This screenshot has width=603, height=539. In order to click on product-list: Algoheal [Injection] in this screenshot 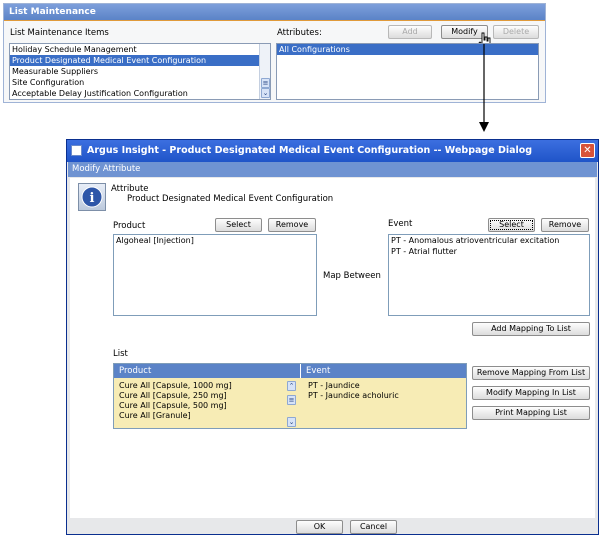, I will do `click(215, 275)`.